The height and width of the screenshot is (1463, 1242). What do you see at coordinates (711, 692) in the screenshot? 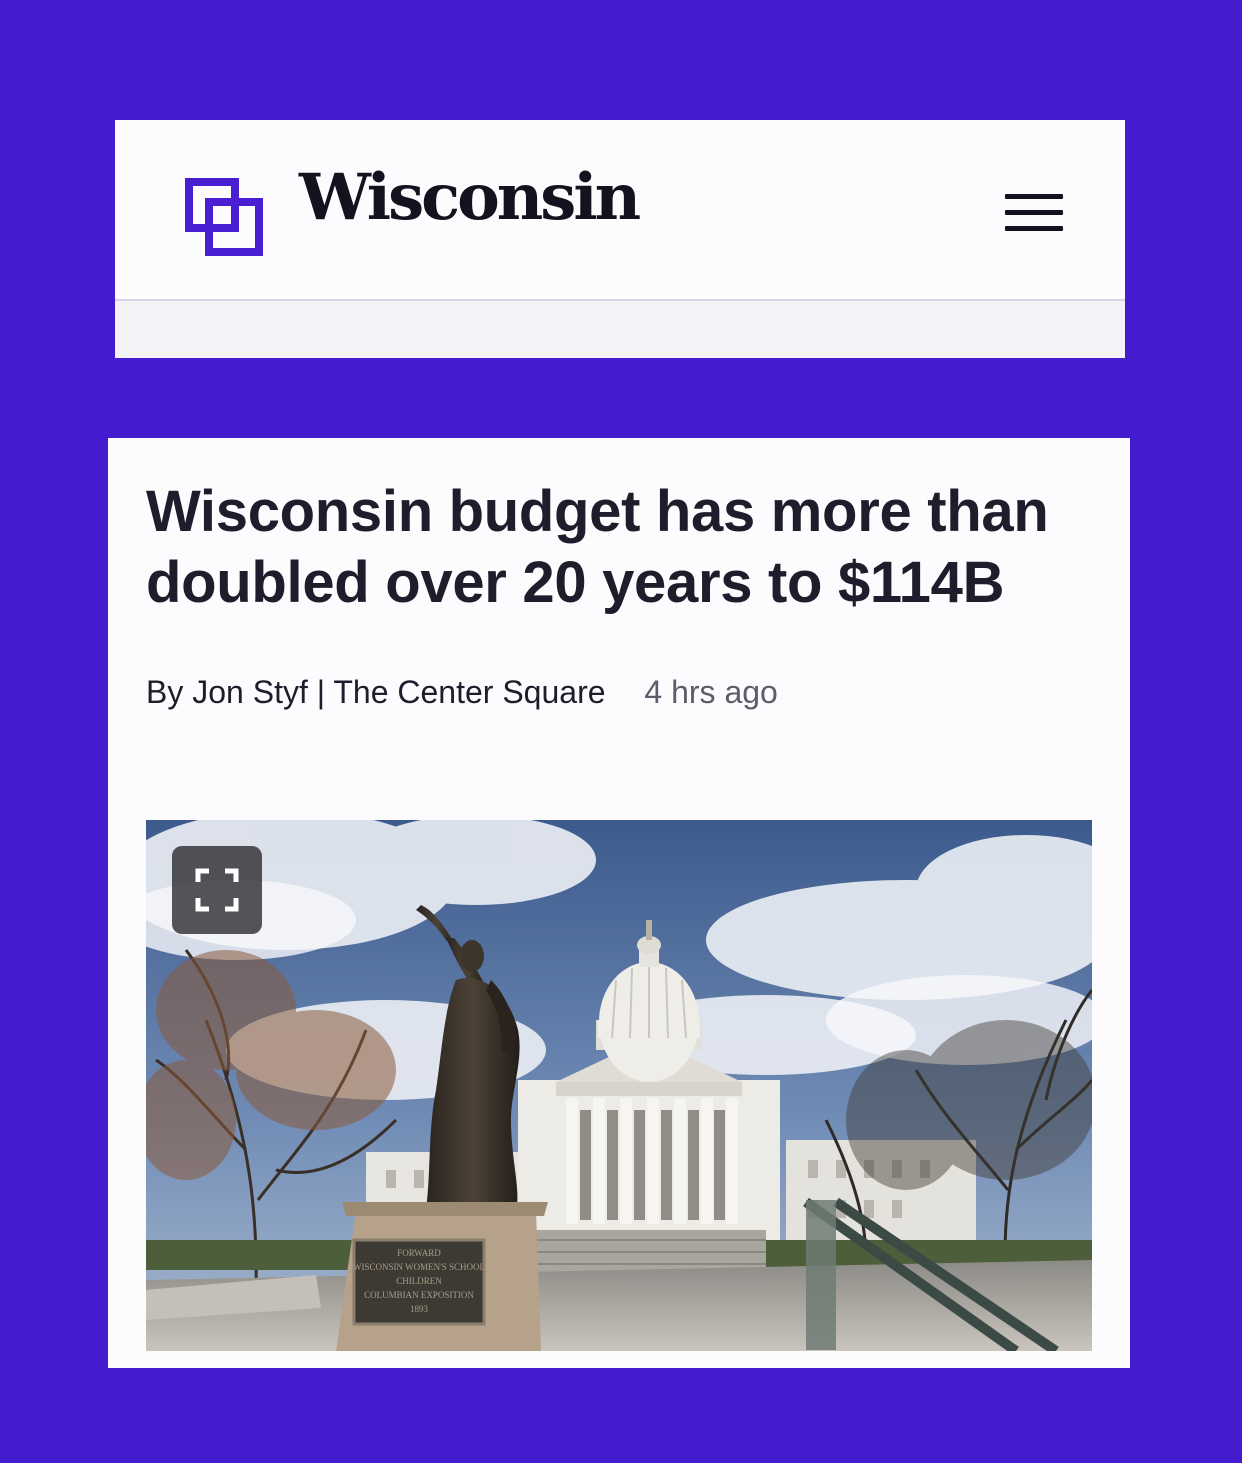
I see `timestamp: 4 hrs ago` at bounding box center [711, 692].